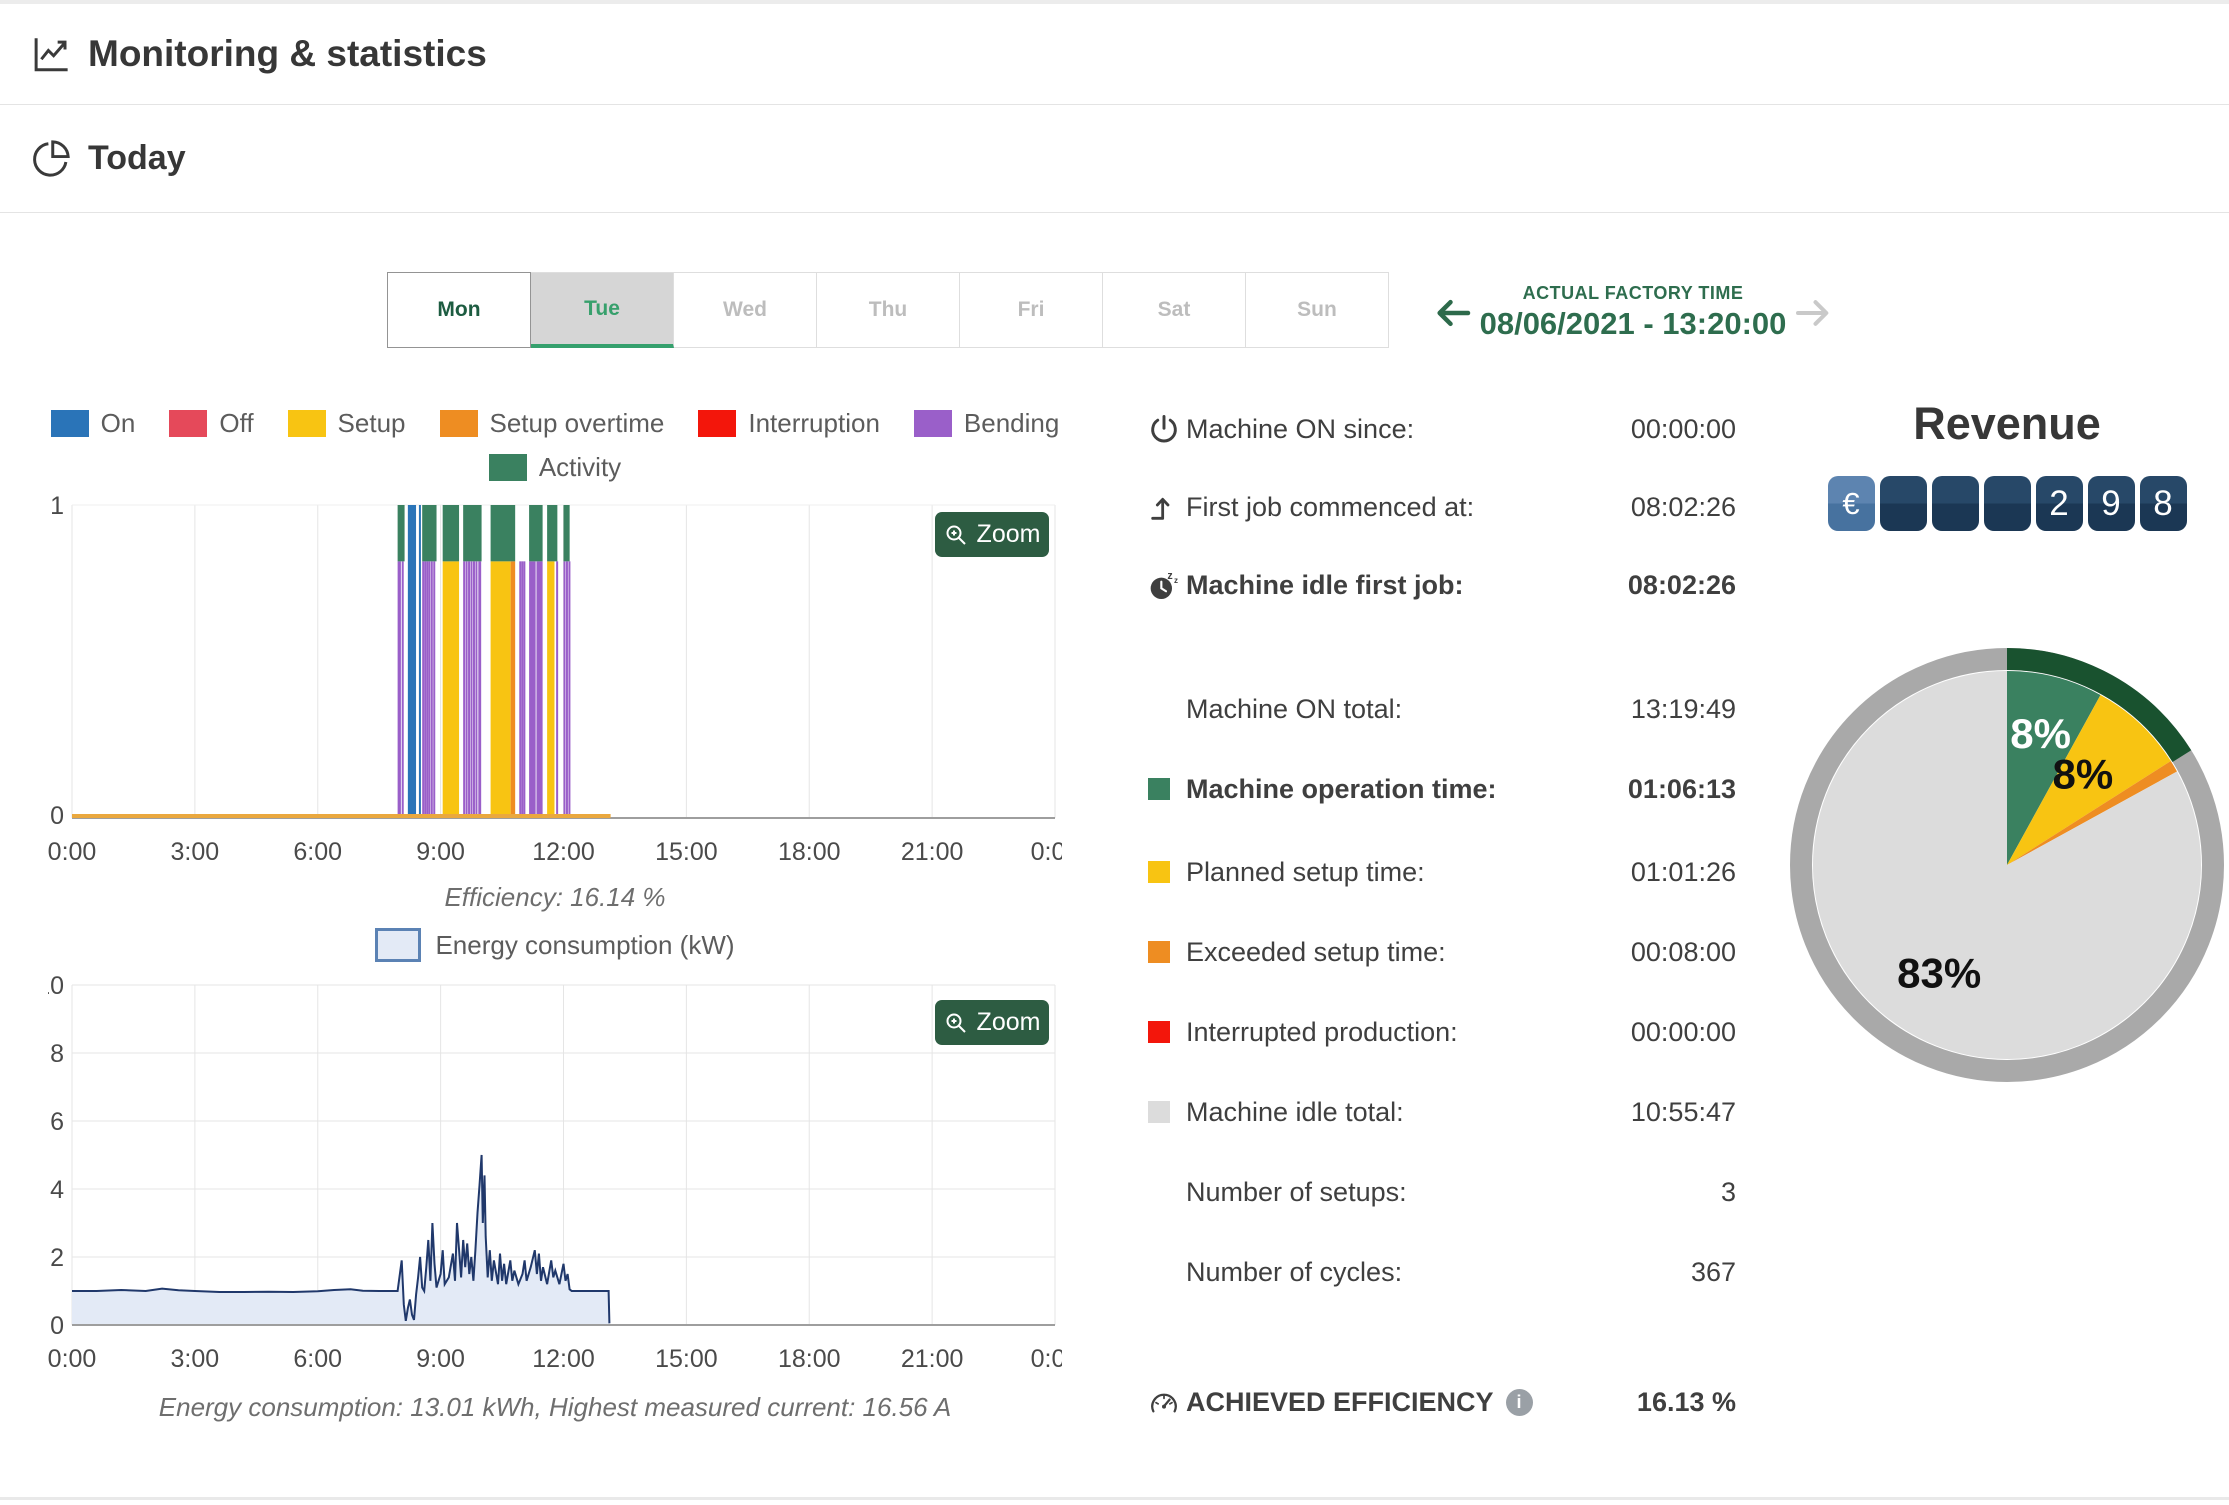 This screenshot has width=2229, height=1505. I want to click on tab-sun: Sun, so click(1317, 310).